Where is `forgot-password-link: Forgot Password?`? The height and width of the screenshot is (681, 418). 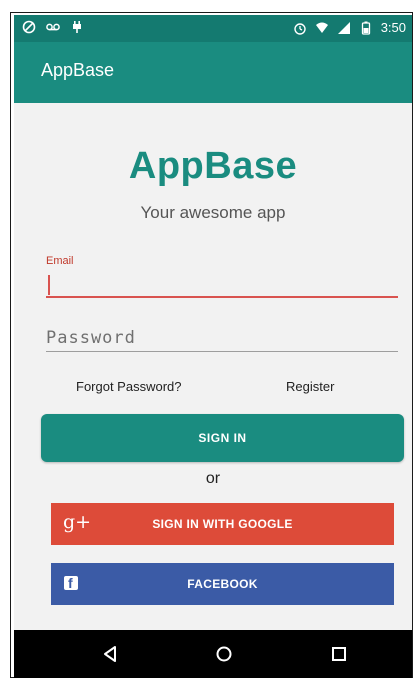 forgot-password-link: Forgot Password? is located at coordinates (129, 386).